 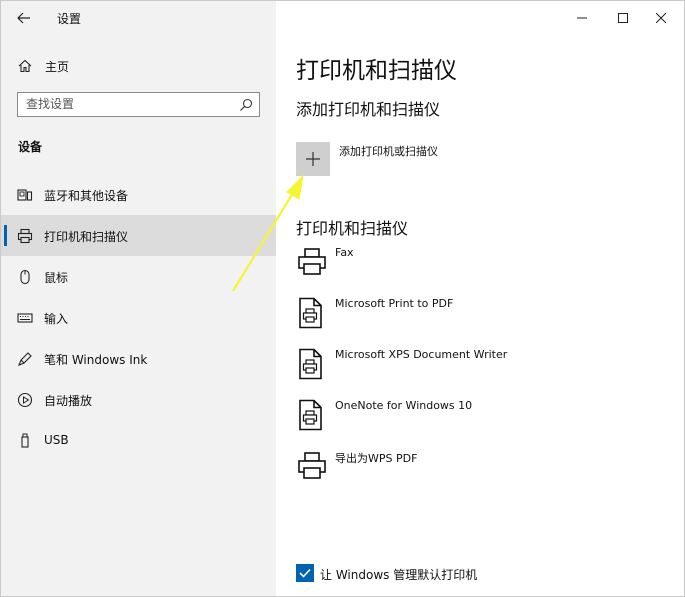 I want to click on default-printer-checkbox, so click(x=305, y=573).